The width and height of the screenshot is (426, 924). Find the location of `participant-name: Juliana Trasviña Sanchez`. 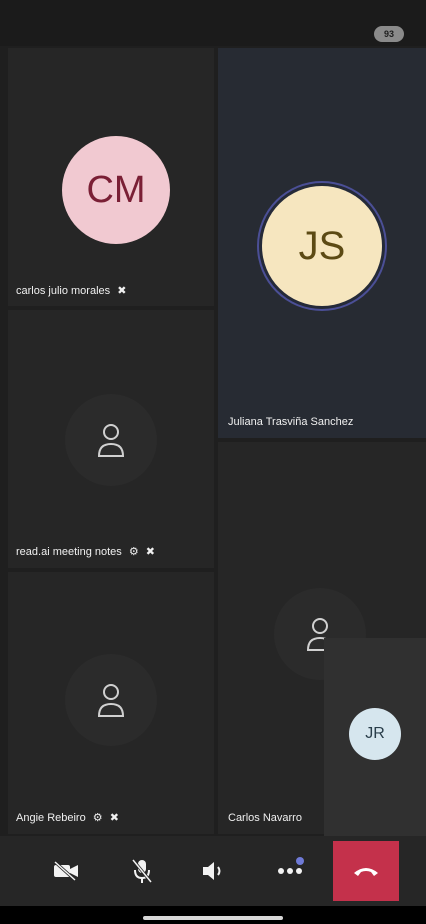

participant-name: Juliana Trasviña Sanchez is located at coordinates (290, 422).